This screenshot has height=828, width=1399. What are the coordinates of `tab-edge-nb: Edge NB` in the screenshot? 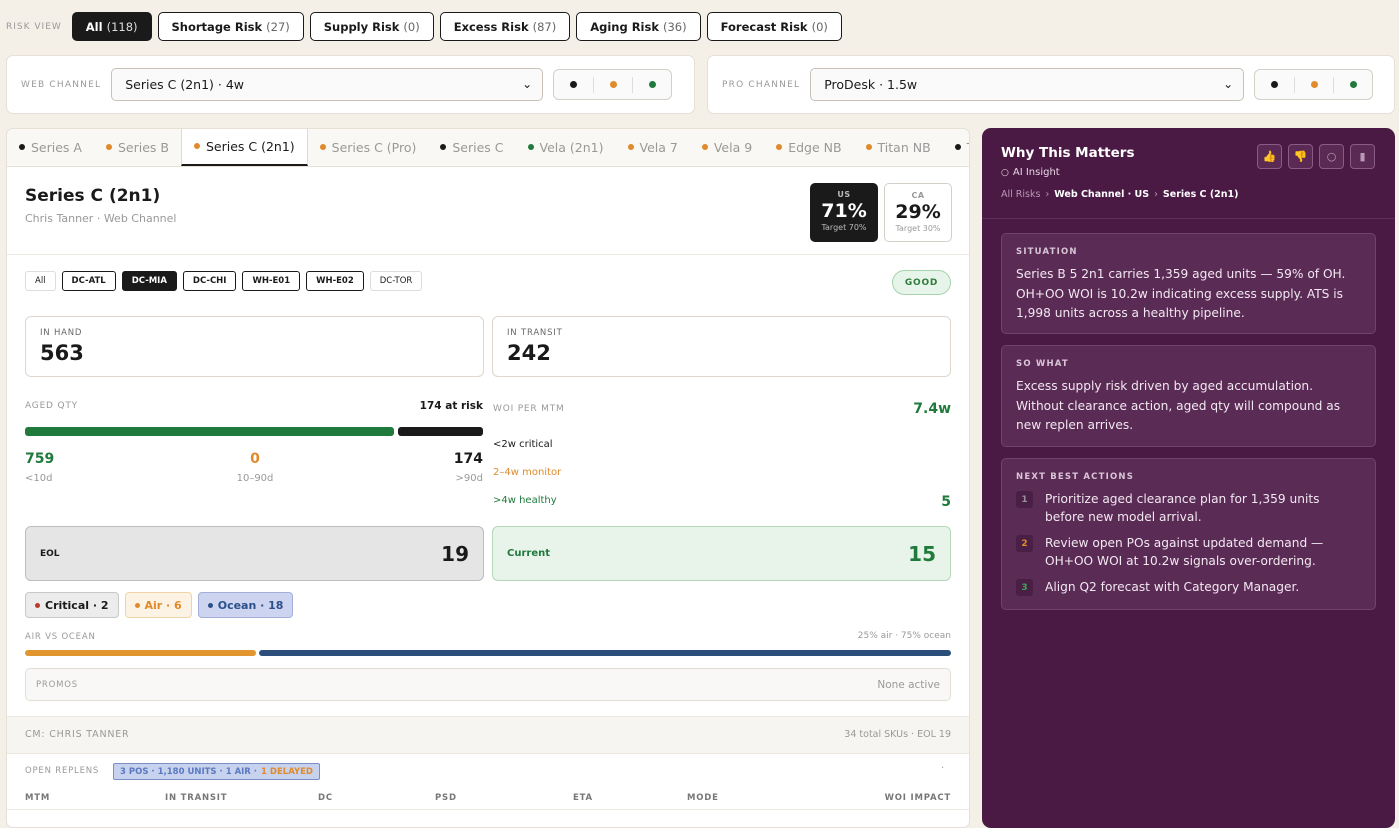 It's located at (808, 147).